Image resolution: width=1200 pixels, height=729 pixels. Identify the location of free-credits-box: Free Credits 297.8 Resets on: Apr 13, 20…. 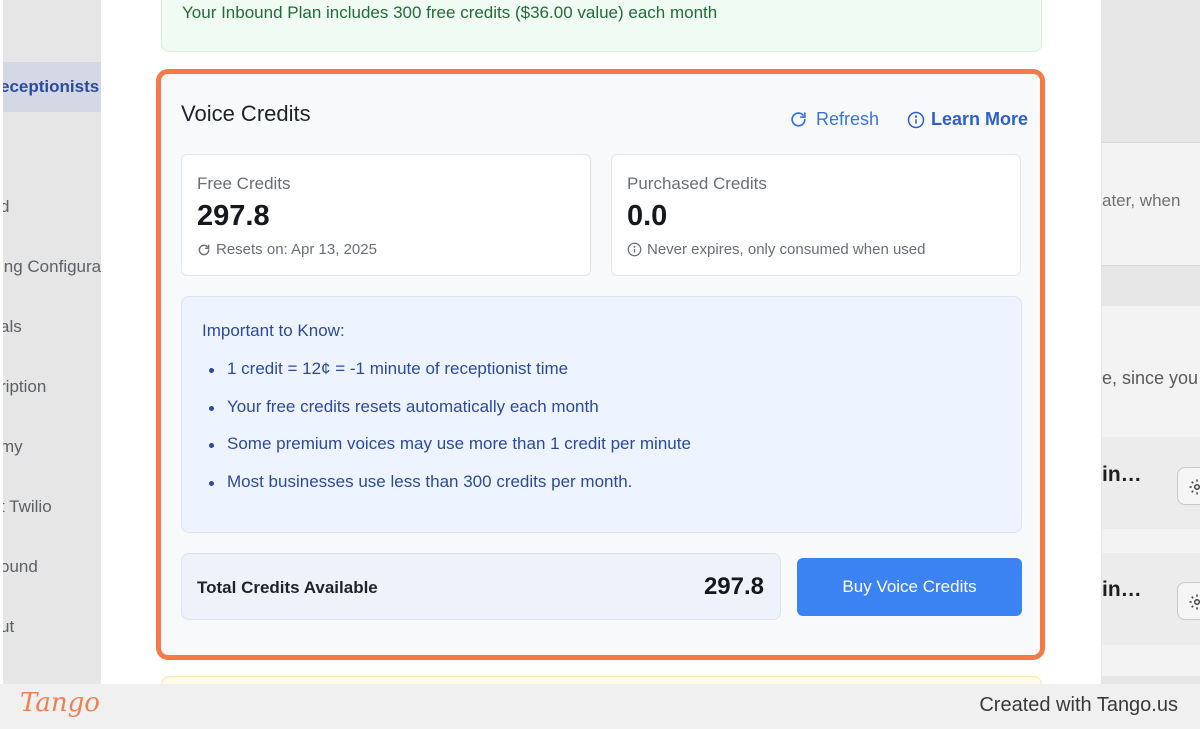
(386, 215).